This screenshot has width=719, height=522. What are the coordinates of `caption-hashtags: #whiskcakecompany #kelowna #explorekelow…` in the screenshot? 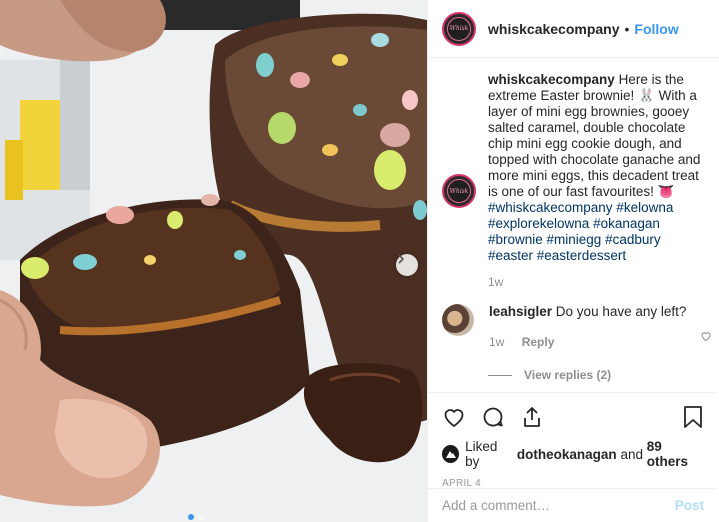 It's located at (580, 231).